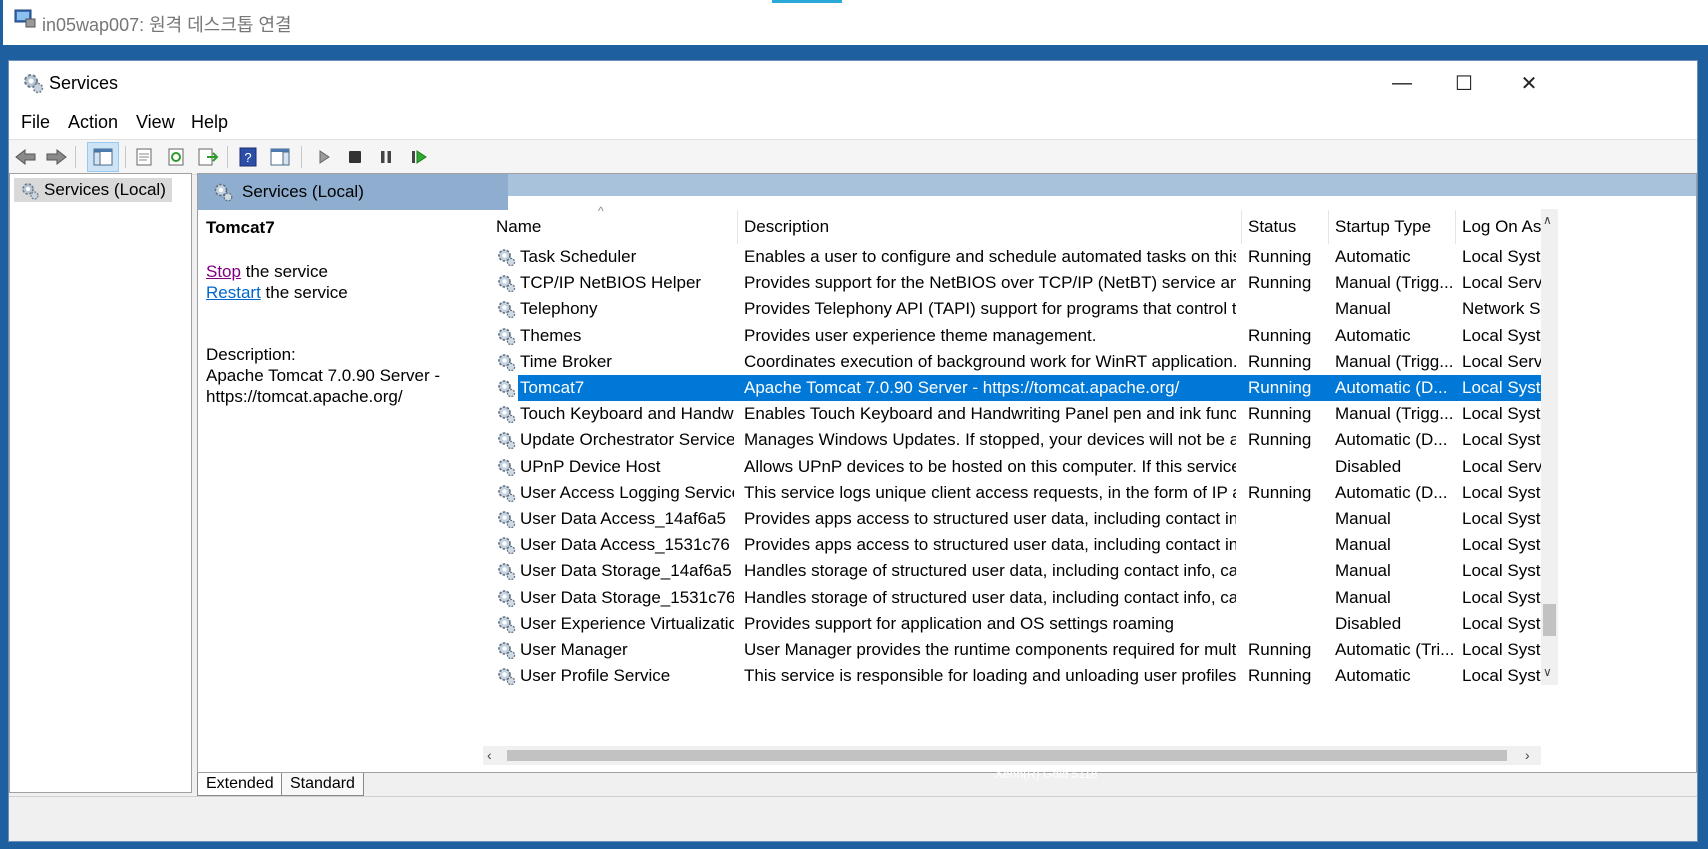 Image resolution: width=1708 pixels, height=849 pixels. Describe the element at coordinates (155, 122) in the screenshot. I see `menu-view: View` at that location.